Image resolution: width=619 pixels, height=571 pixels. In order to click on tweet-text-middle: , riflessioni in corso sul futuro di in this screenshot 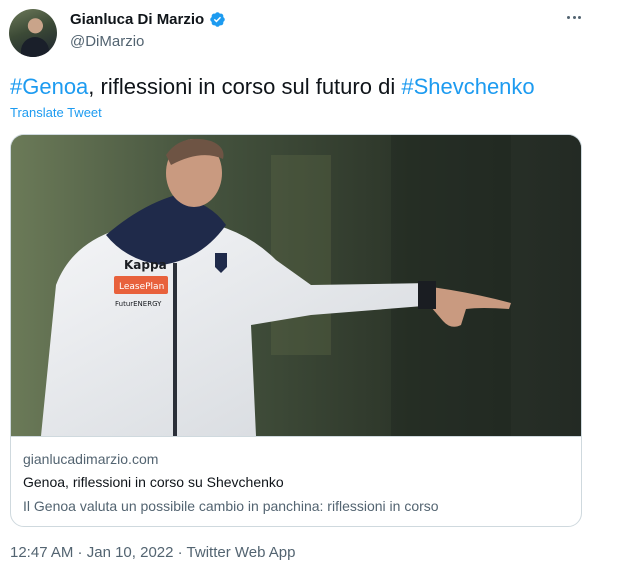, I will do `click(245, 86)`.